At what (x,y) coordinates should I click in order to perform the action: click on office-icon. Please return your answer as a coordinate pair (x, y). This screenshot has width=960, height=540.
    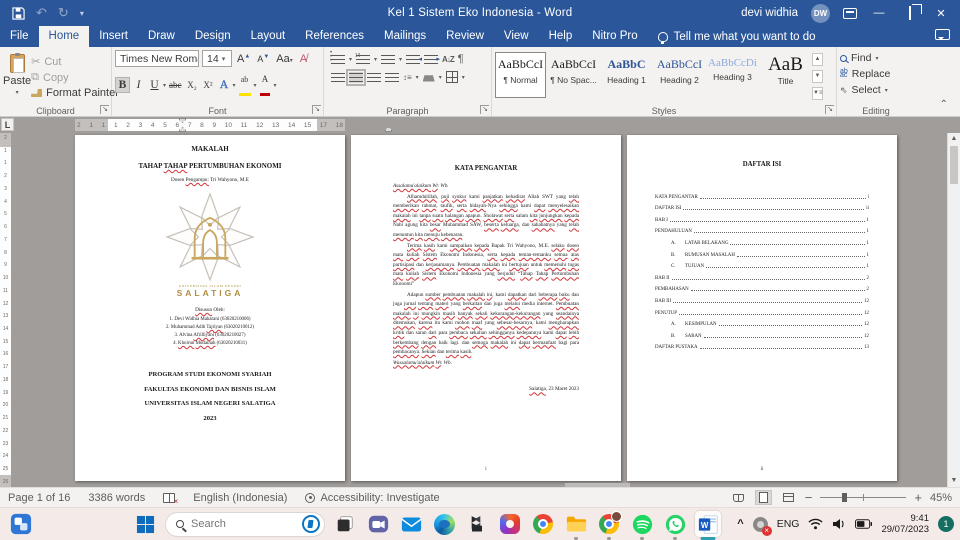
    Looking at the image, I should click on (510, 524).